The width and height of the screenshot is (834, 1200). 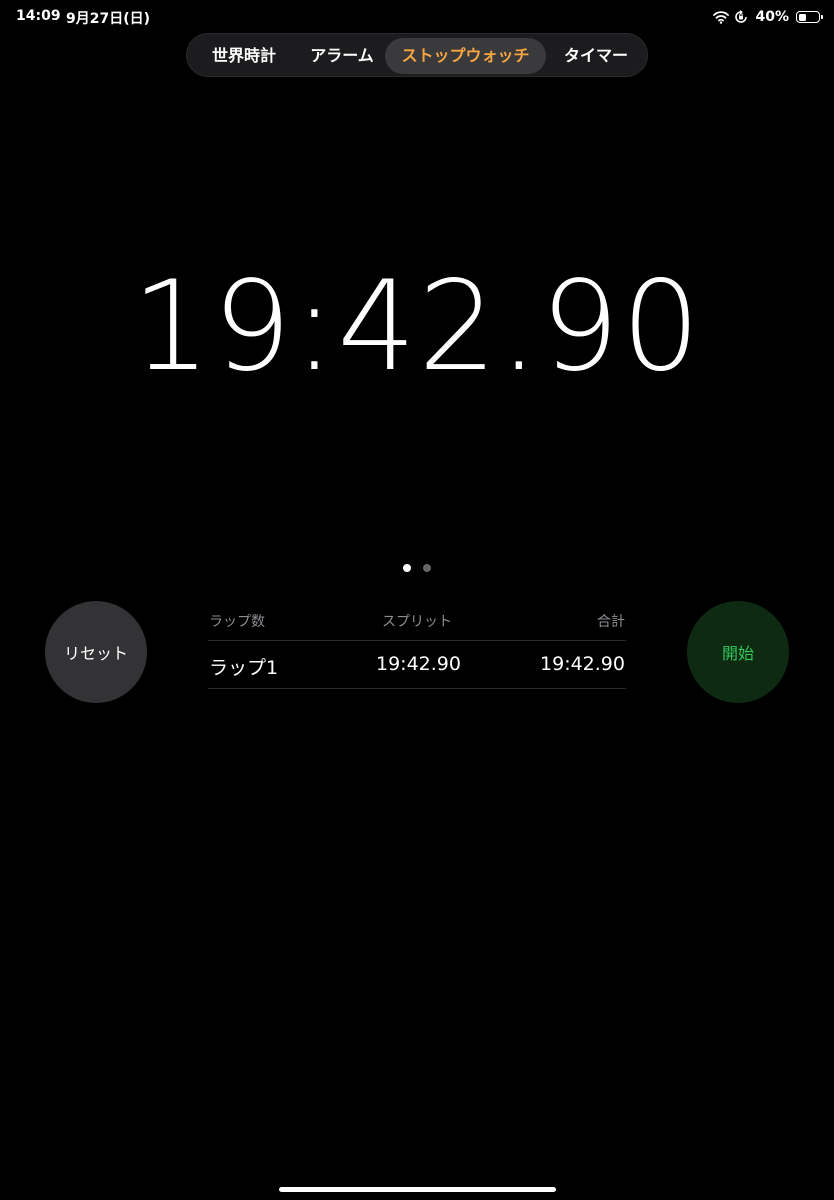 What do you see at coordinates (822, 17) in the screenshot?
I see `battery-cap` at bounding box center [822, 17].